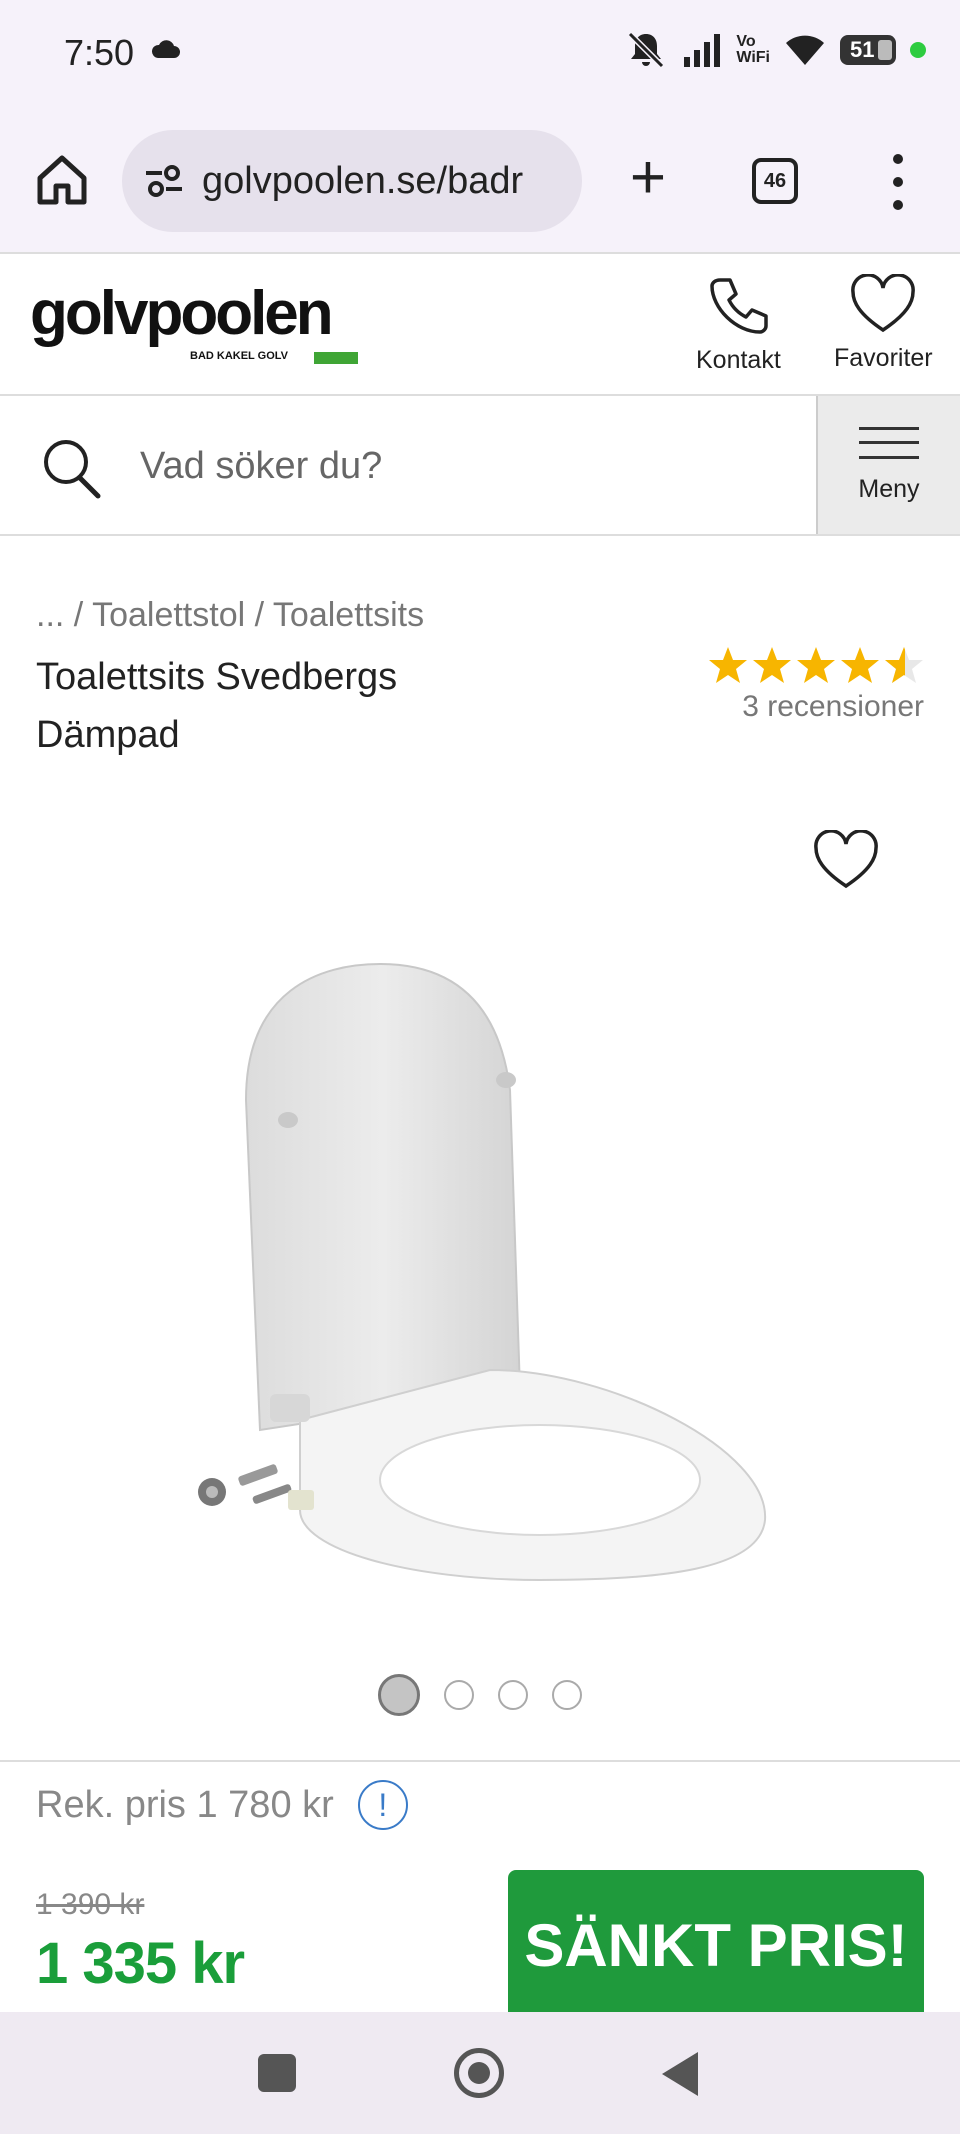 The height and width of the screenshot is (2134, 960). I want to click on status-time: 7:50, so click(99, 52).